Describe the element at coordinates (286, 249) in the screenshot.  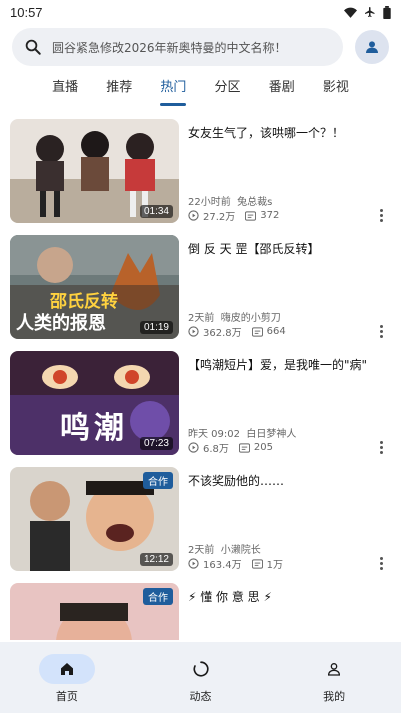
I see `video-title: 倒 反 天 罡【邵氏反转】` at that location.